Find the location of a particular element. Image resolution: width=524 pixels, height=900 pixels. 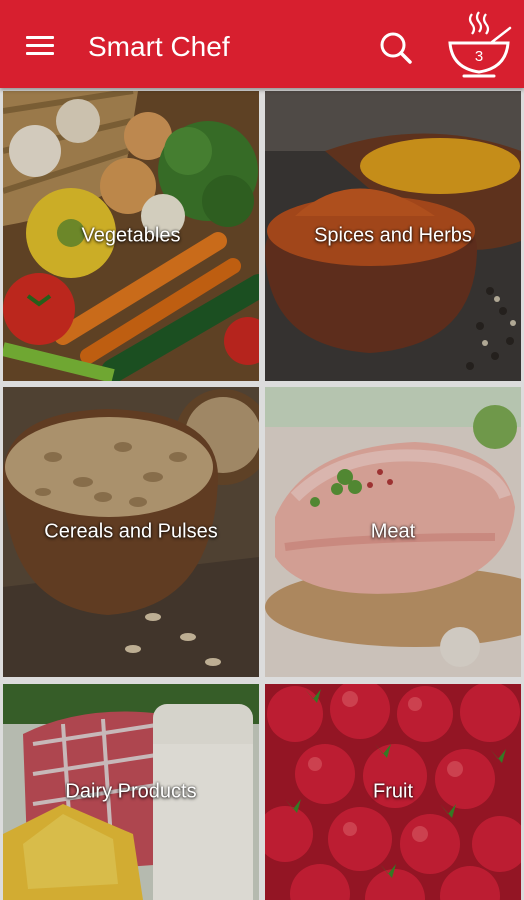

steaming-bowl-icon is located at coordinates (480, 44).